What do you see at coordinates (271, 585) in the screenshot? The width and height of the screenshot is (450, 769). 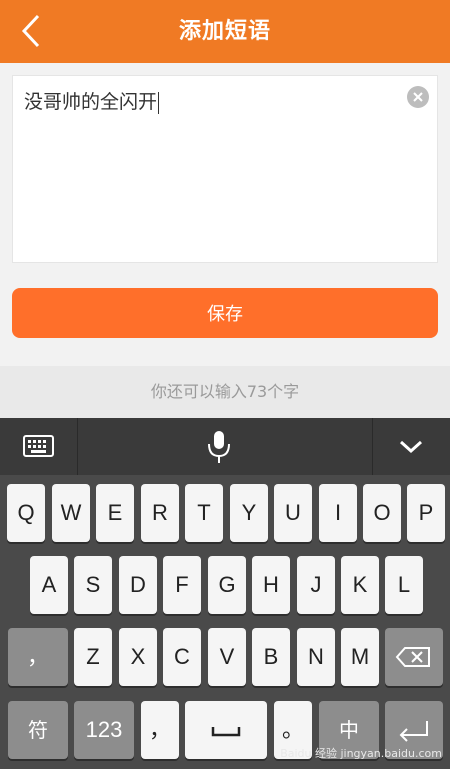 I see `key-h: H` at bounding box center [271, 585].